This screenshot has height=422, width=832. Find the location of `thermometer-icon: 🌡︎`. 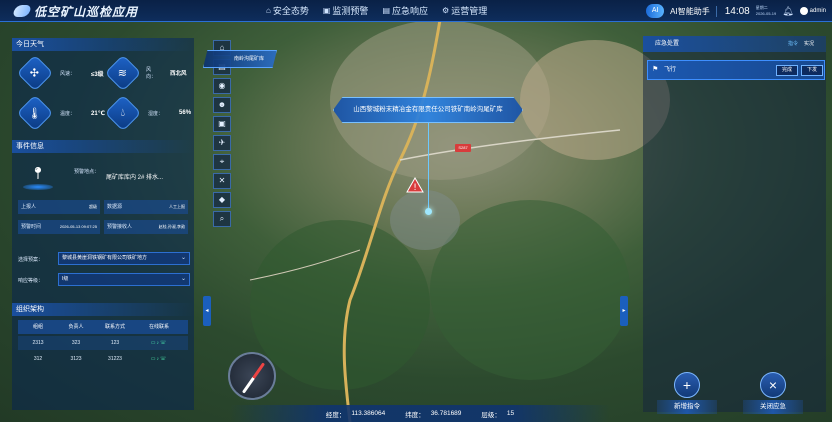

thermometer-icon: 🌡︎ is located at coordinates (35, 113).